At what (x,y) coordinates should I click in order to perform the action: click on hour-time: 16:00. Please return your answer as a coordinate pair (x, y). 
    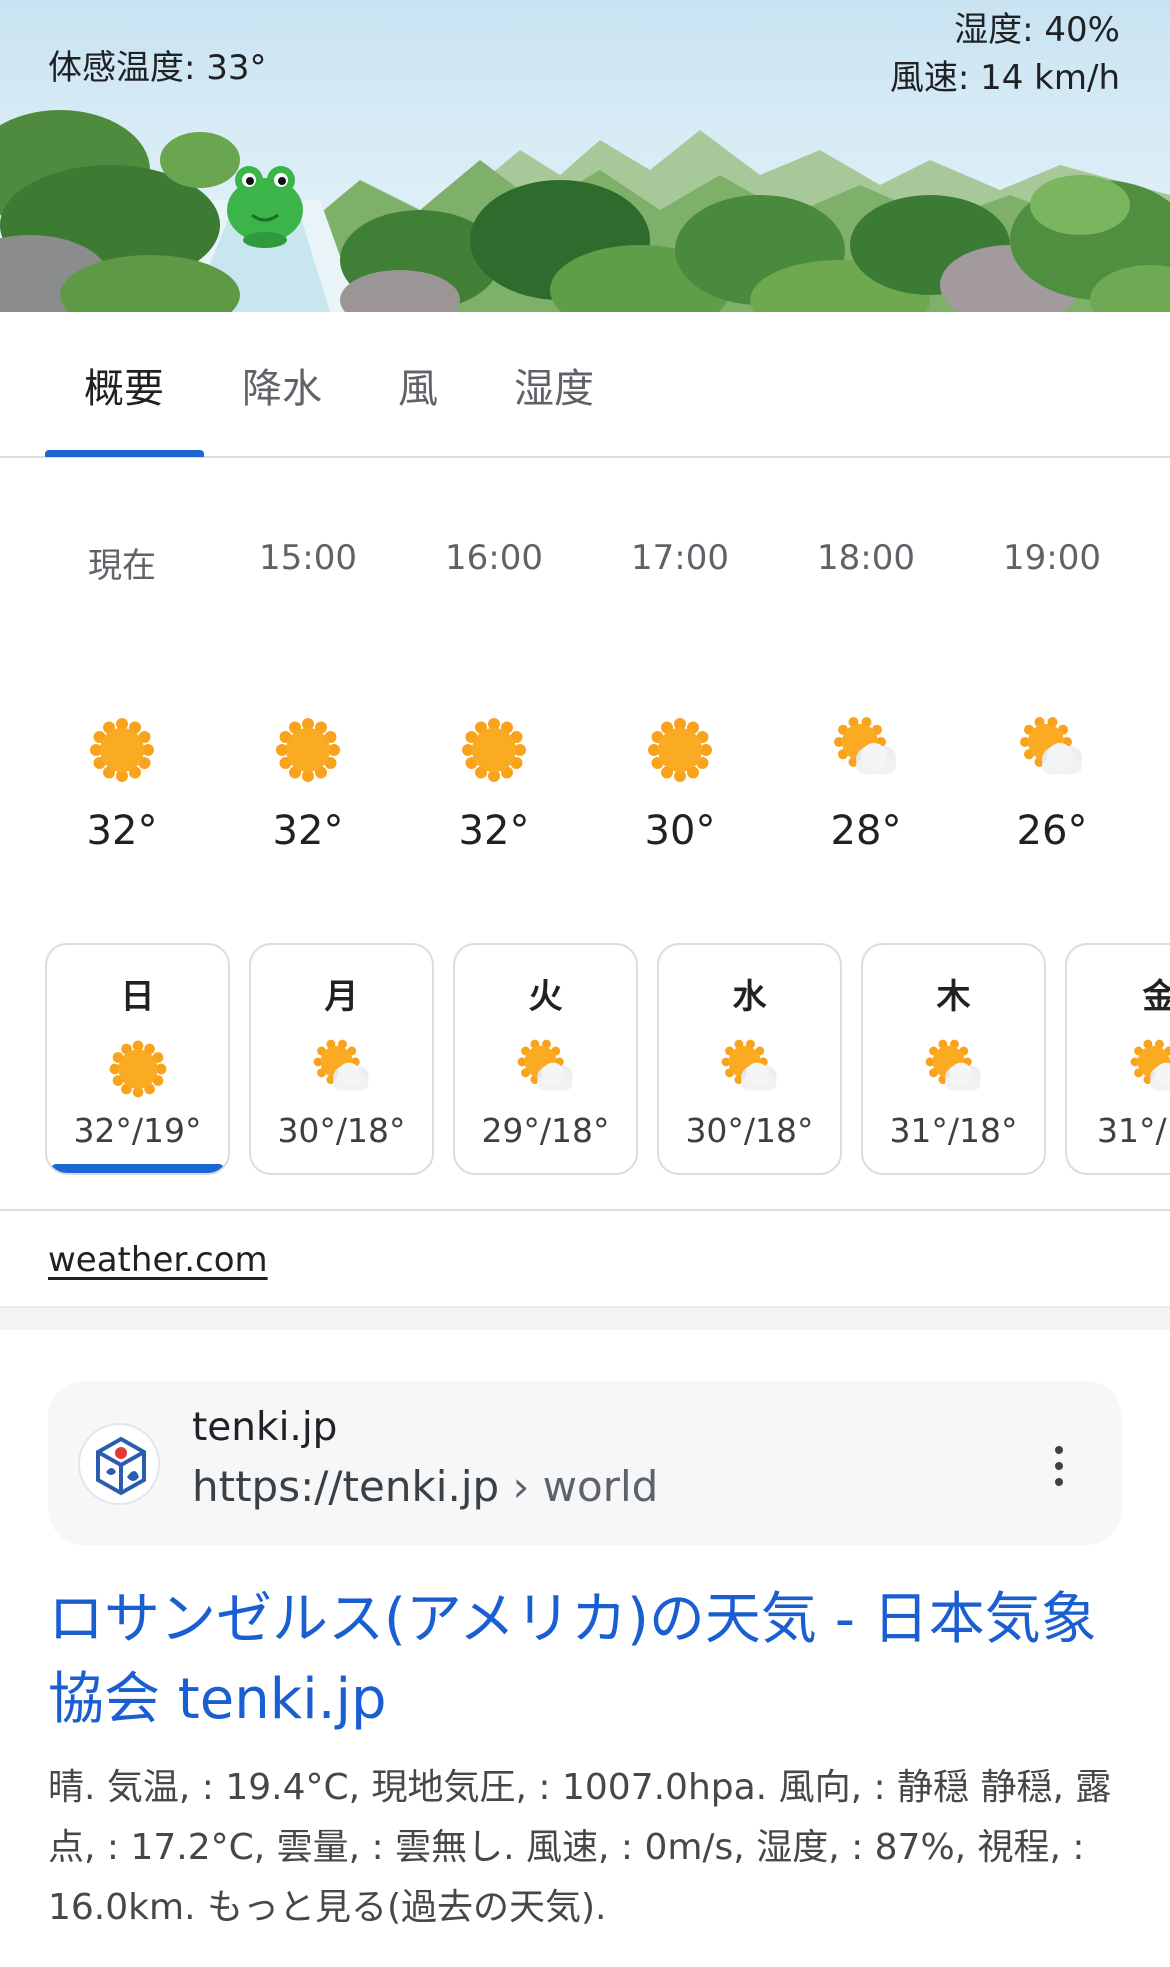
    Looking at the image, I should click on (494, 558).